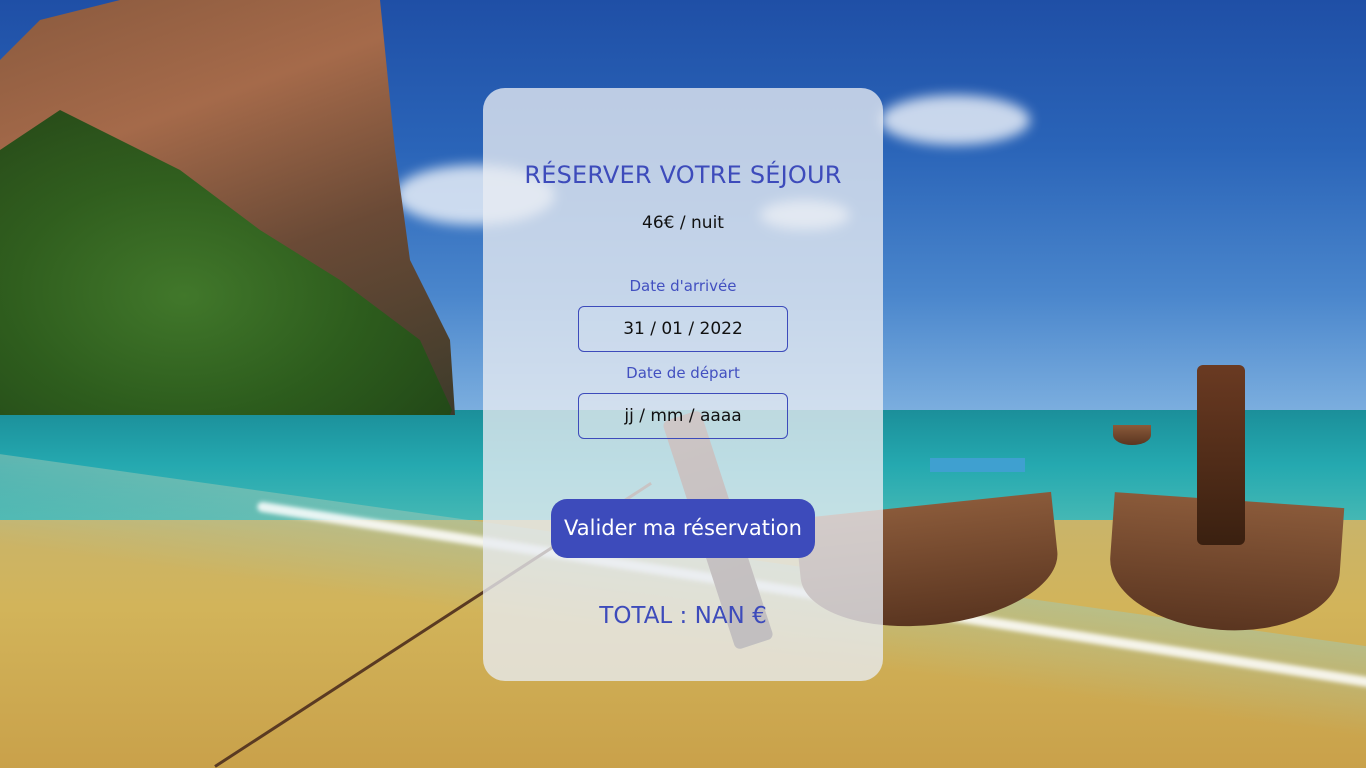  What do you see at coordinates (683, 373) in the screenshot?
I see `departure-date-label: Date de départ` at bounding box center [683, 373].